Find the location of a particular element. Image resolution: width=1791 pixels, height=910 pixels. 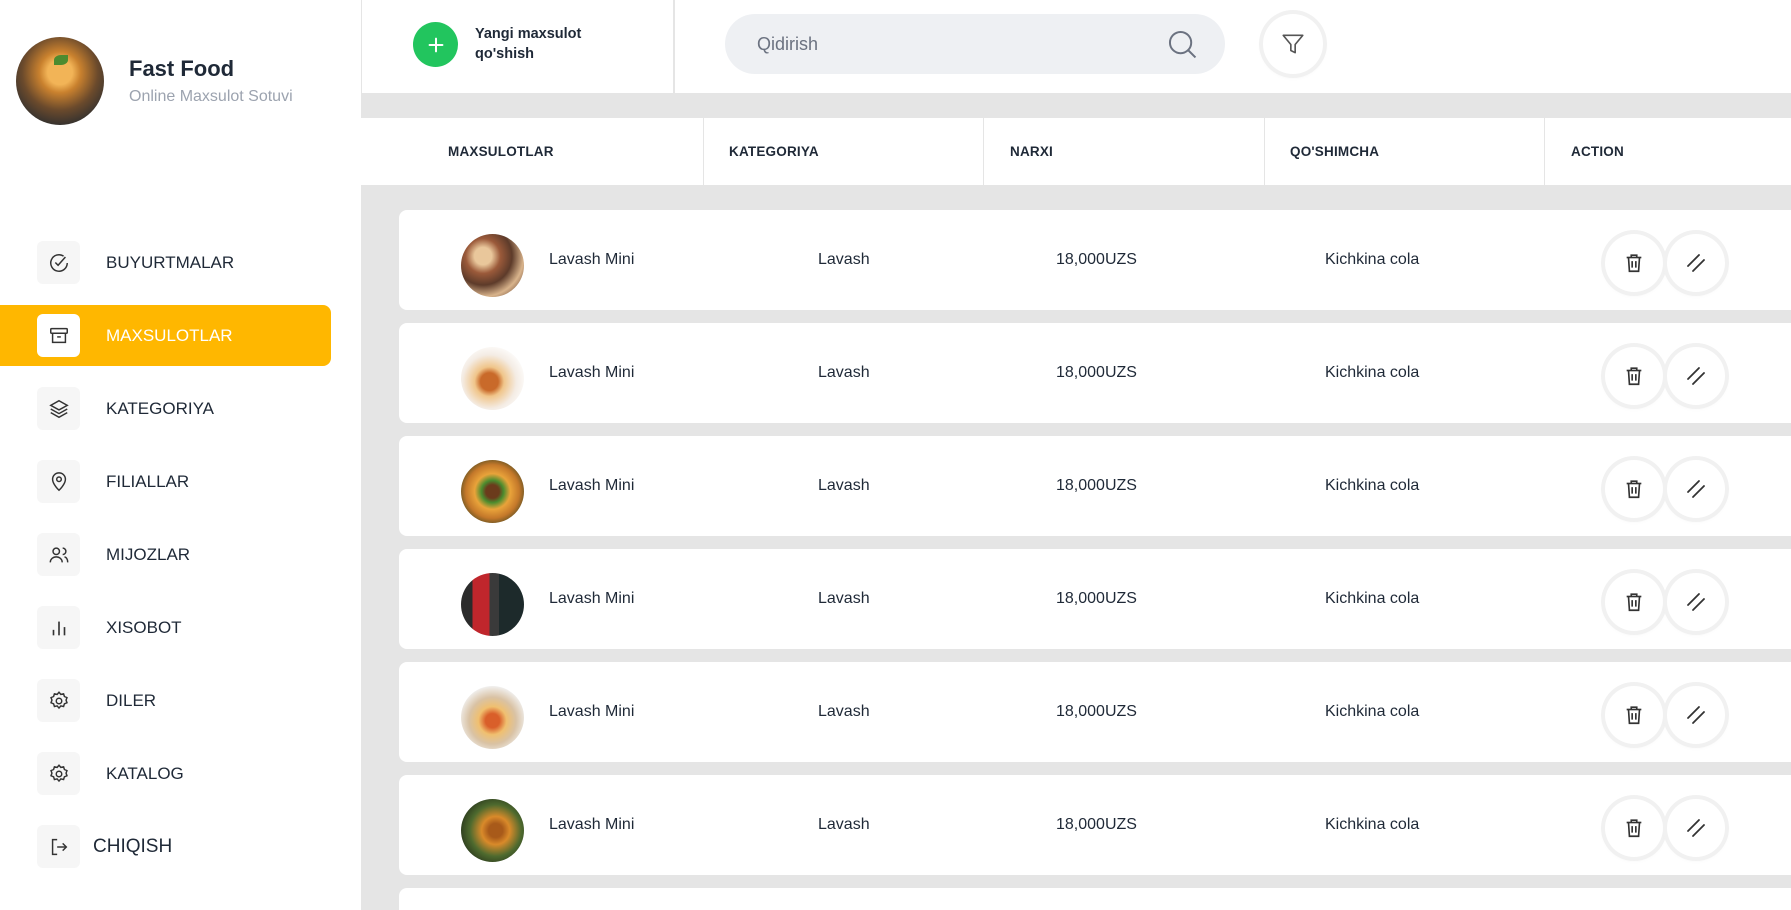

plus-icon is located at coordinates (435, 44).